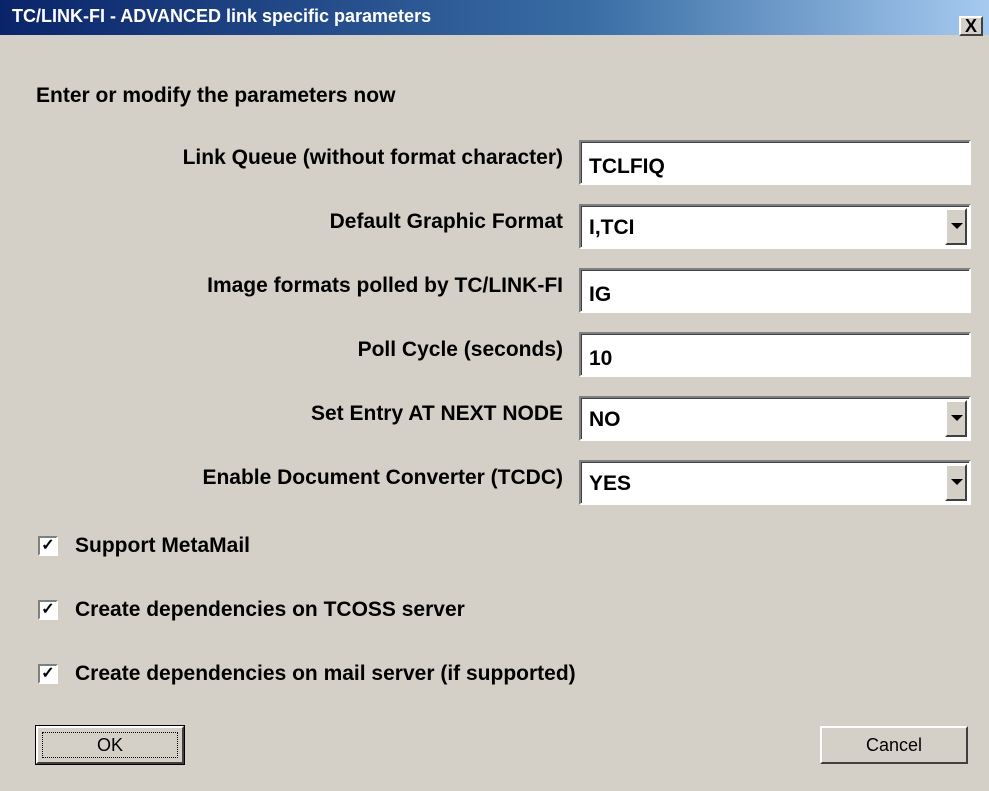 This screenshot has width=989, height=791. I want to click on poll-cycle-input, so click(775, 354).